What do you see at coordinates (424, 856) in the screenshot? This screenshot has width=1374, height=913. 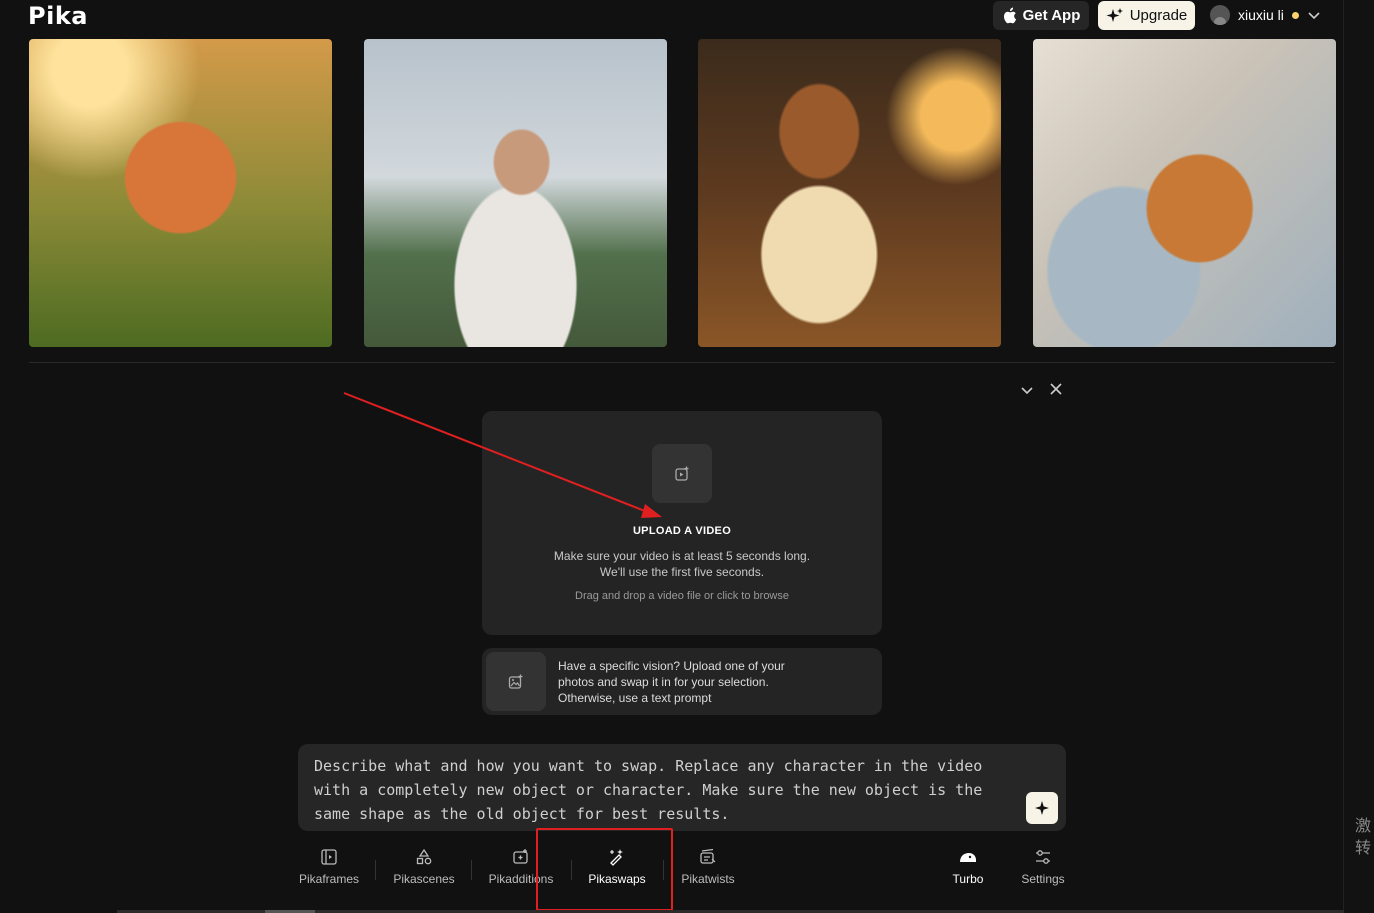 I see `shapes-icon` at bounding box center [424, 856].